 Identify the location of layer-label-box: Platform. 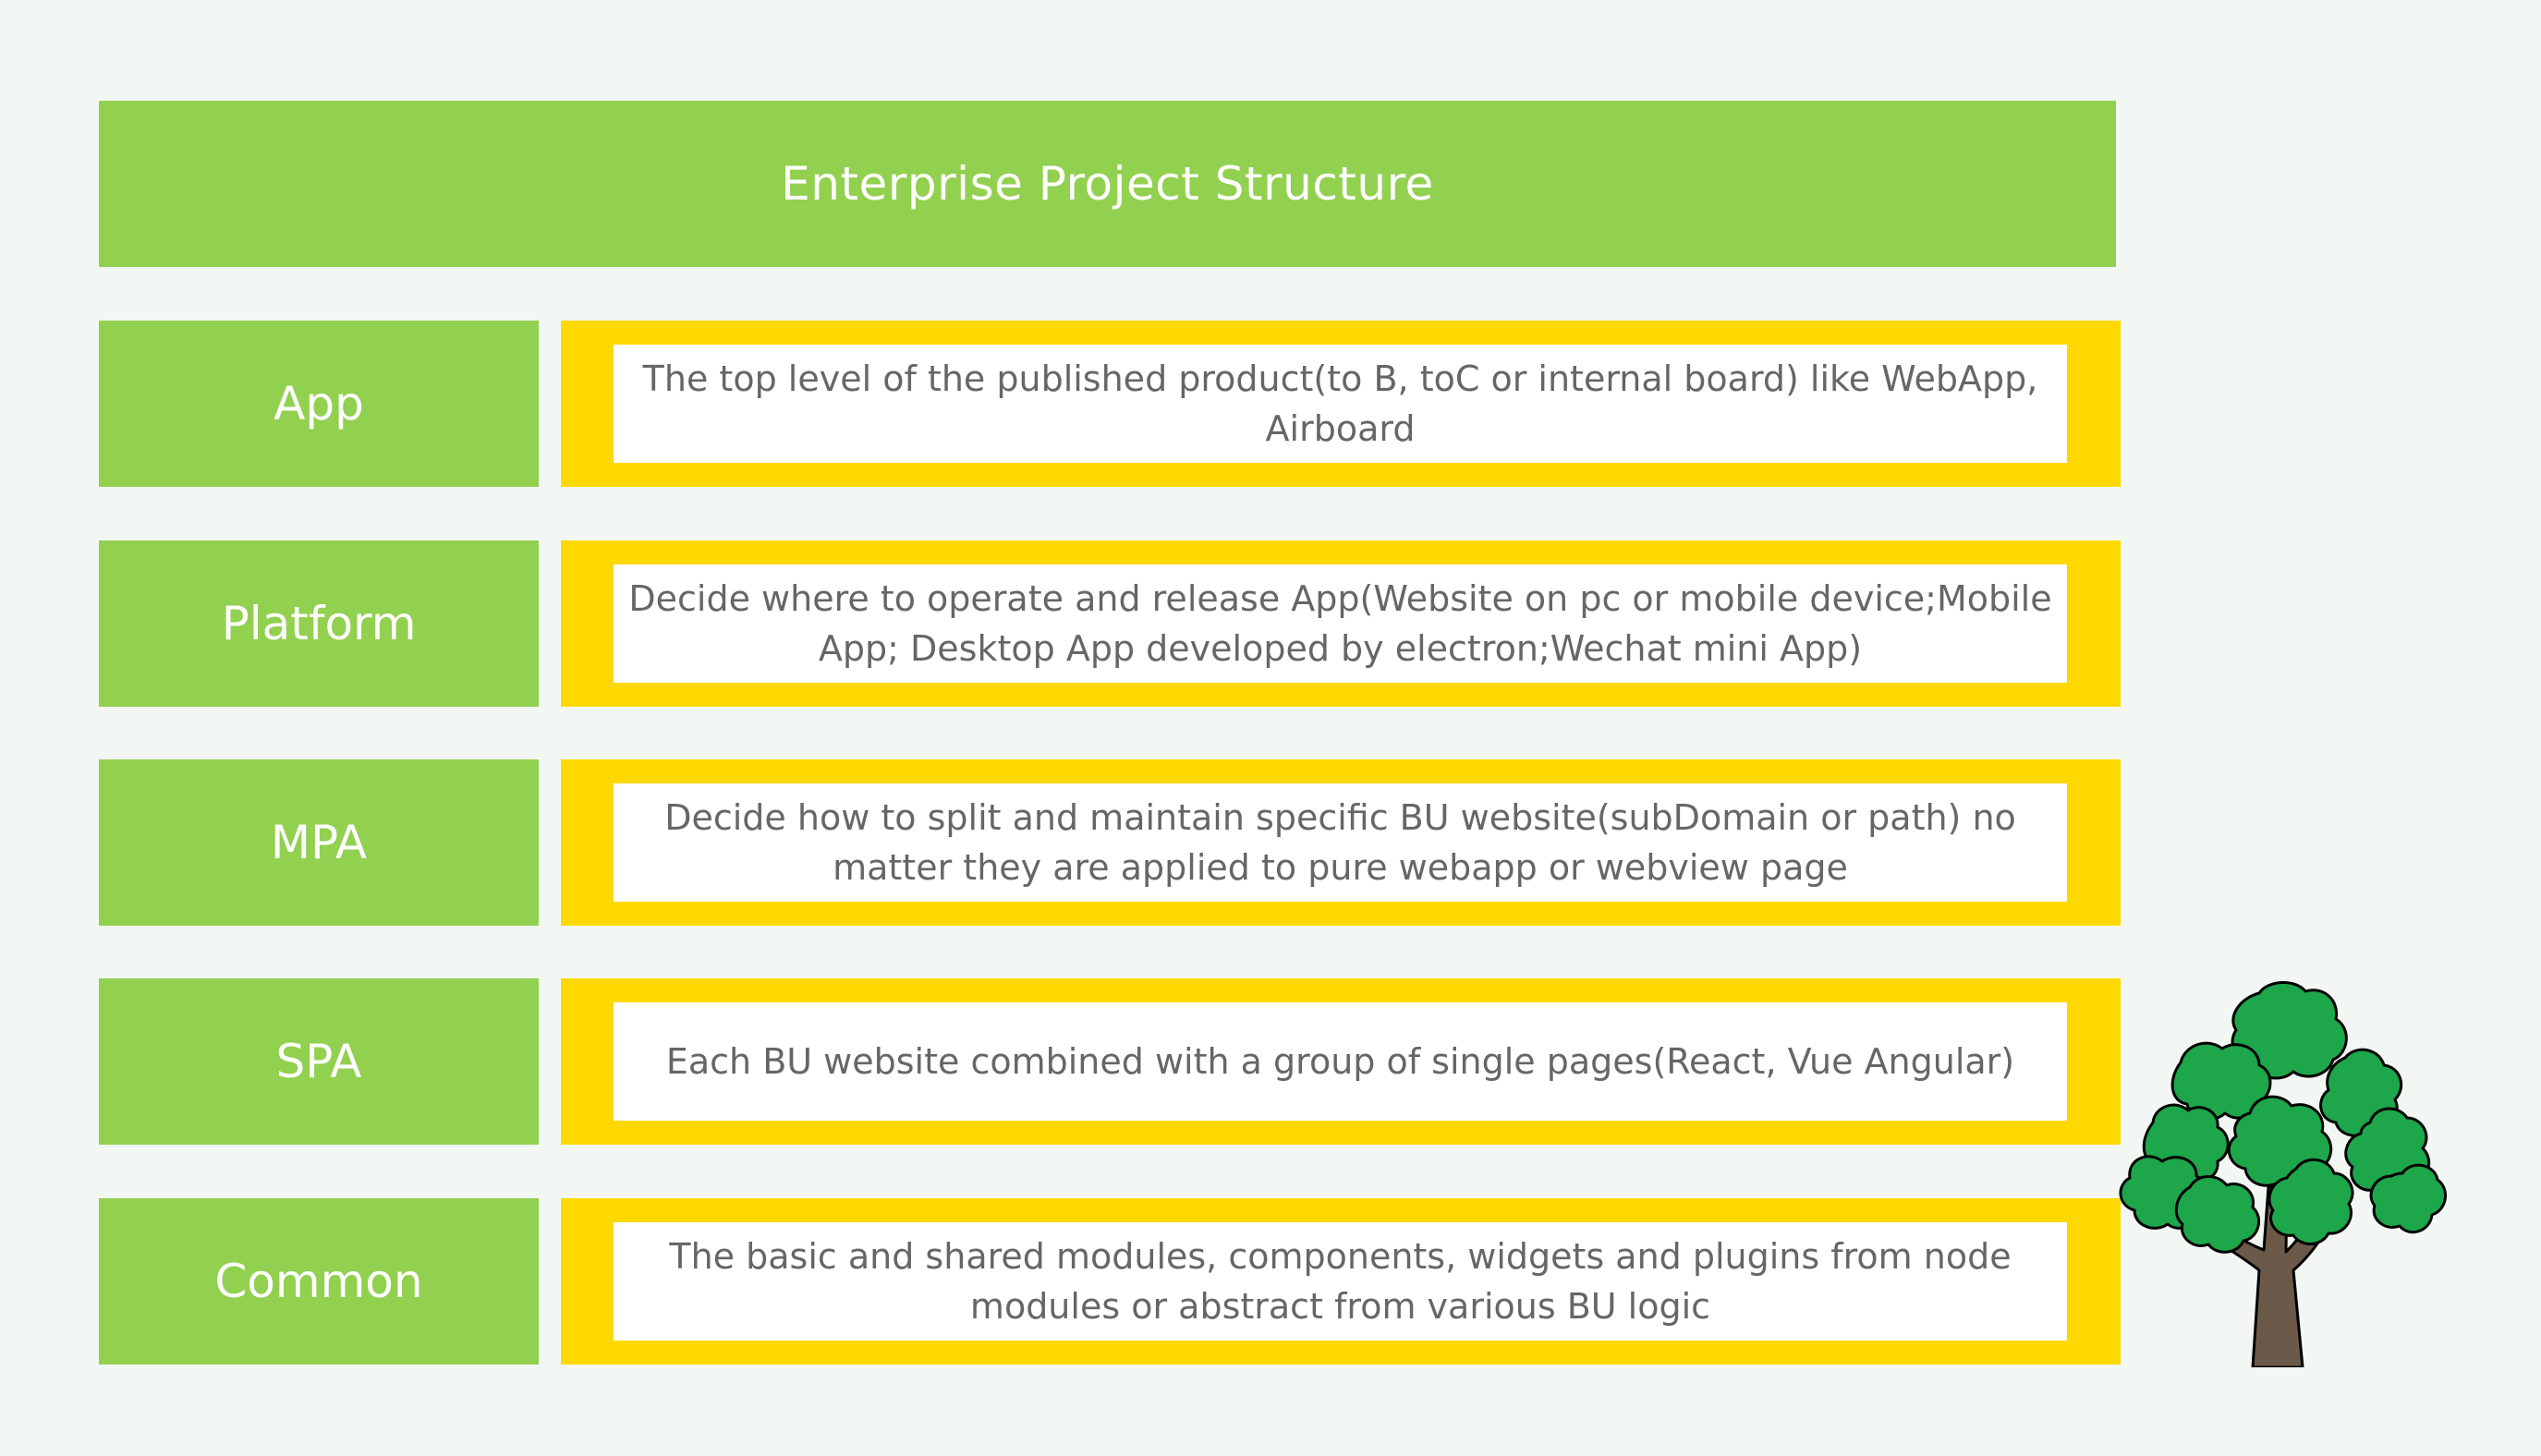
(319, 623).